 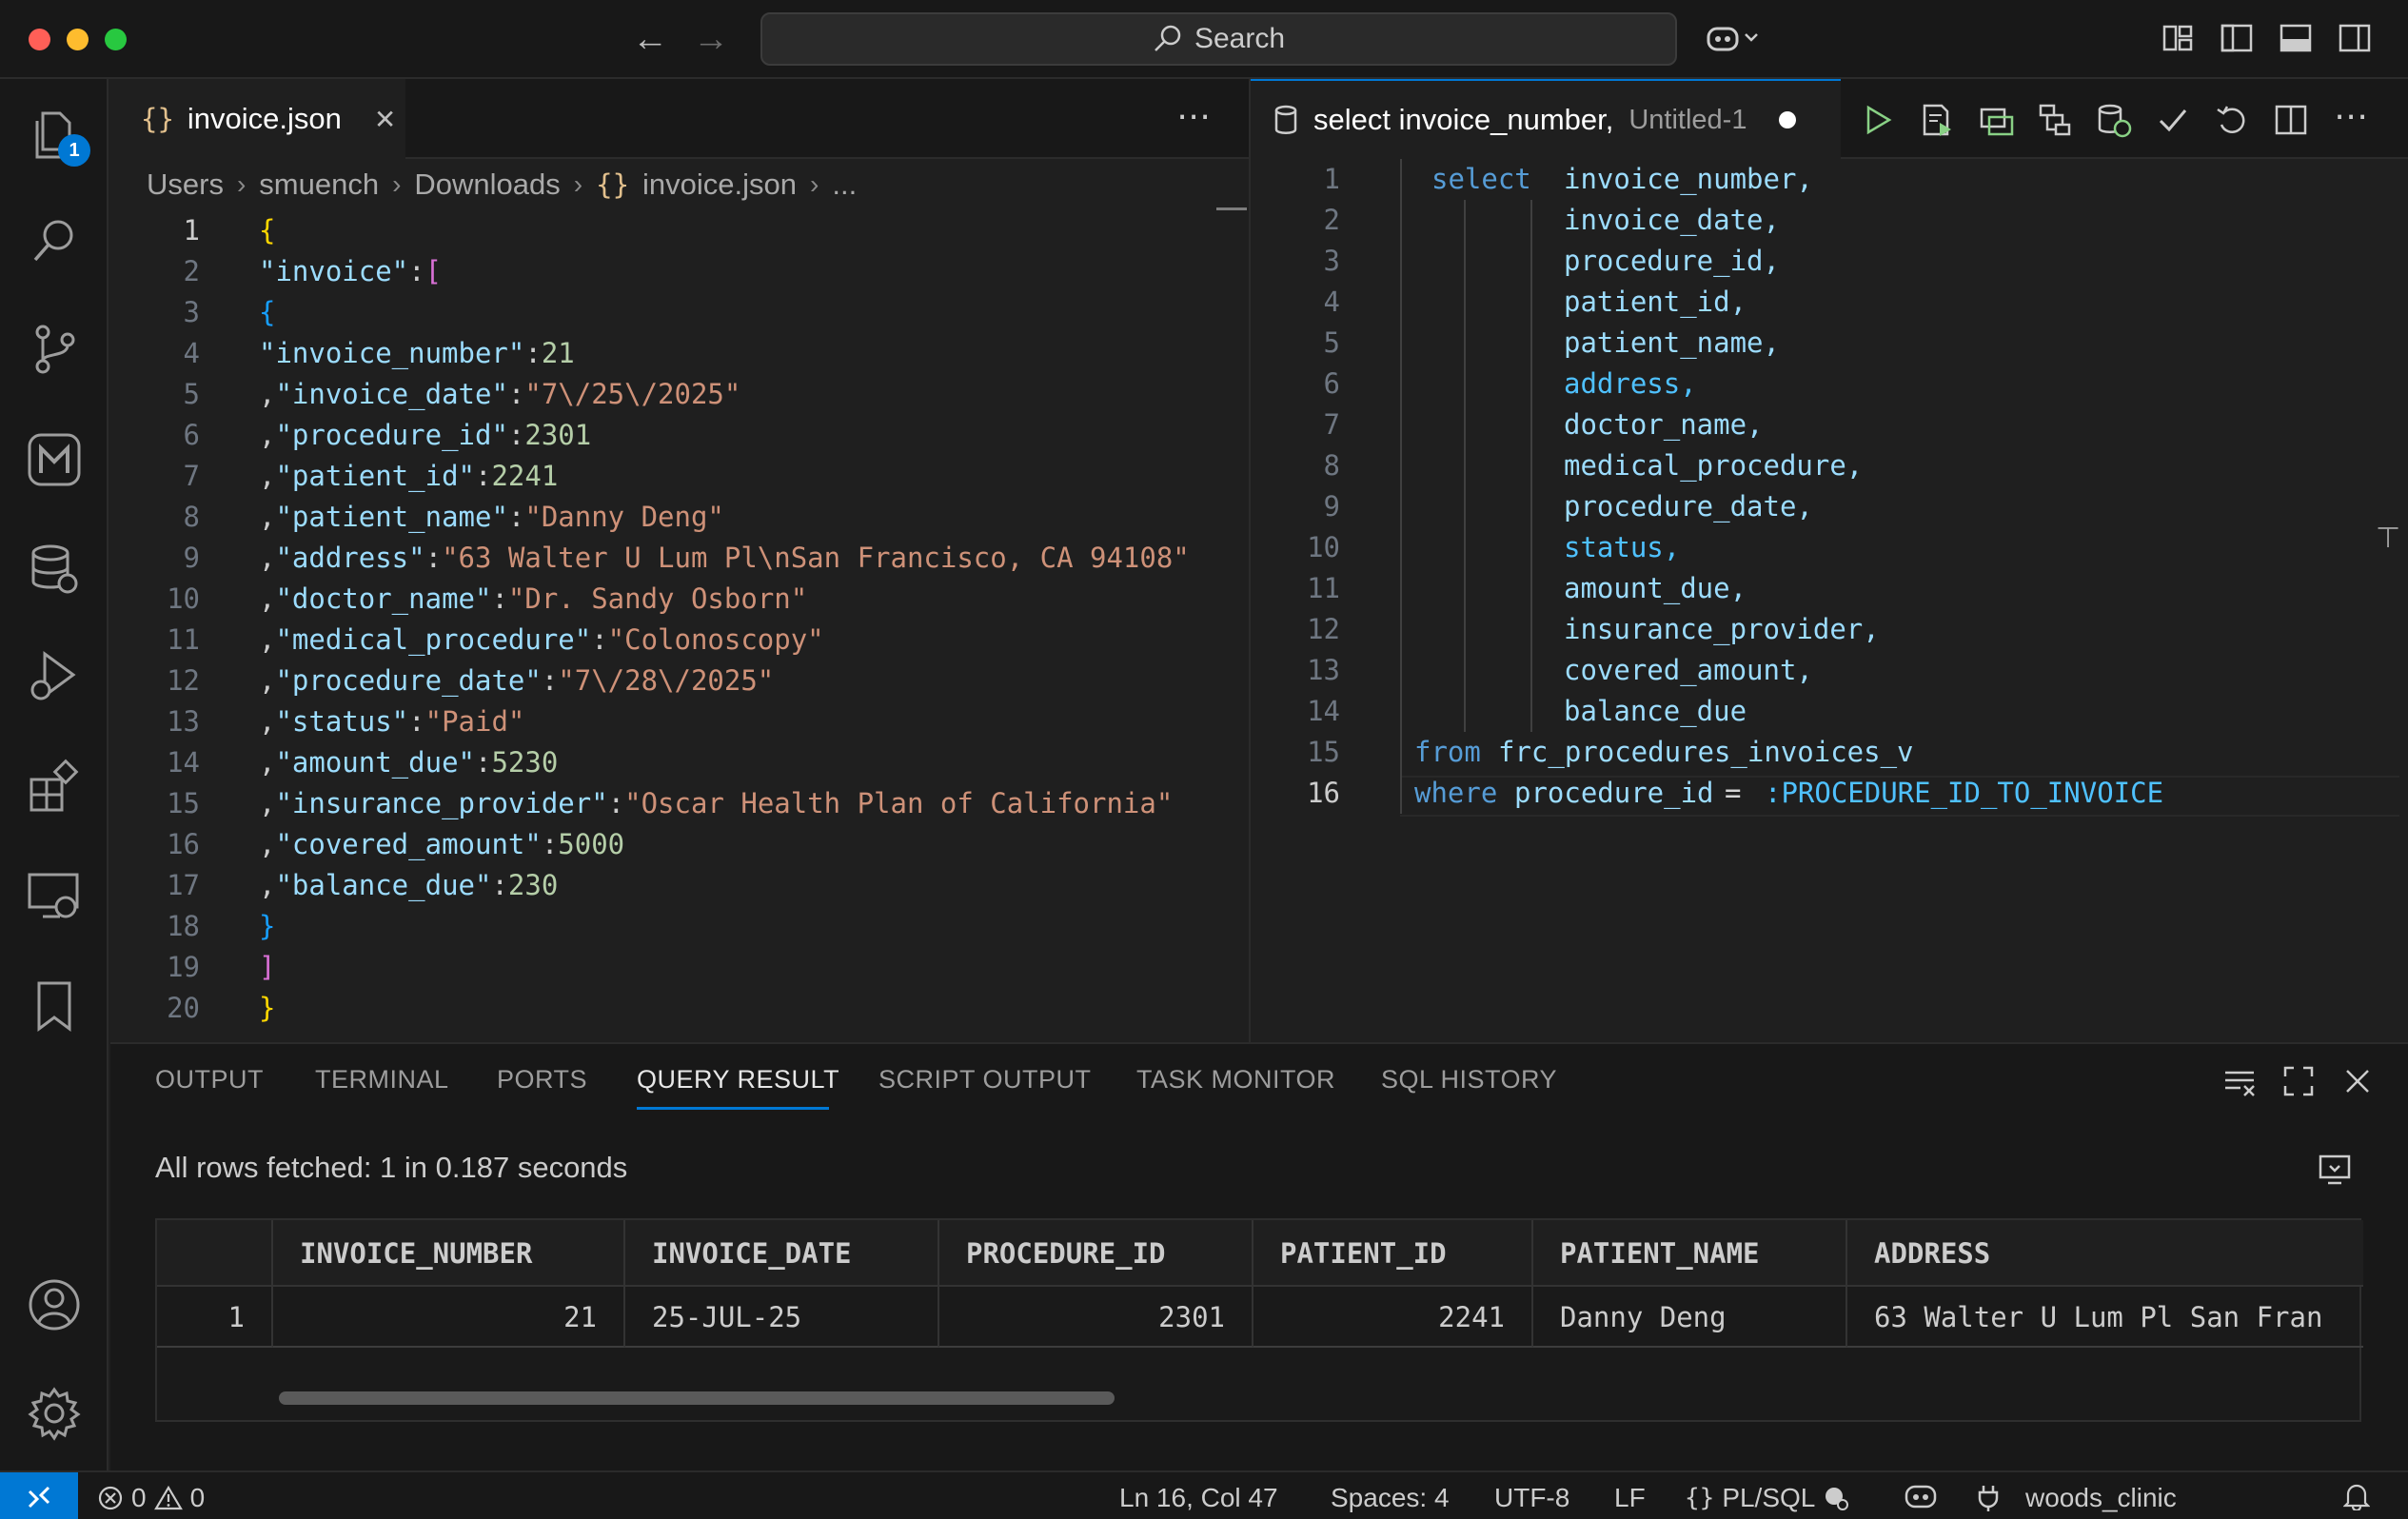 I want to click on json-string-value: "Oscar Health Plan of California", so click(x=899, y=803).